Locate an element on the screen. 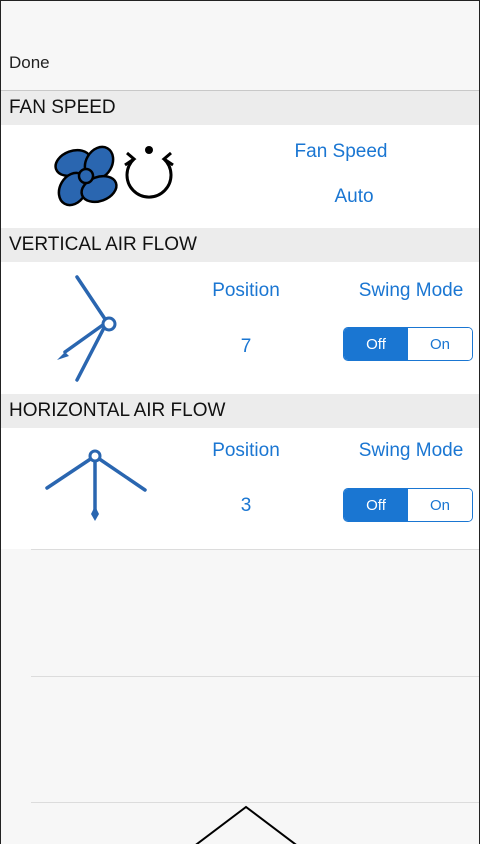 The height and width of the screenshot is (845, 480). horizontal-swing-on-option: On is located at coordinates (440, 505).